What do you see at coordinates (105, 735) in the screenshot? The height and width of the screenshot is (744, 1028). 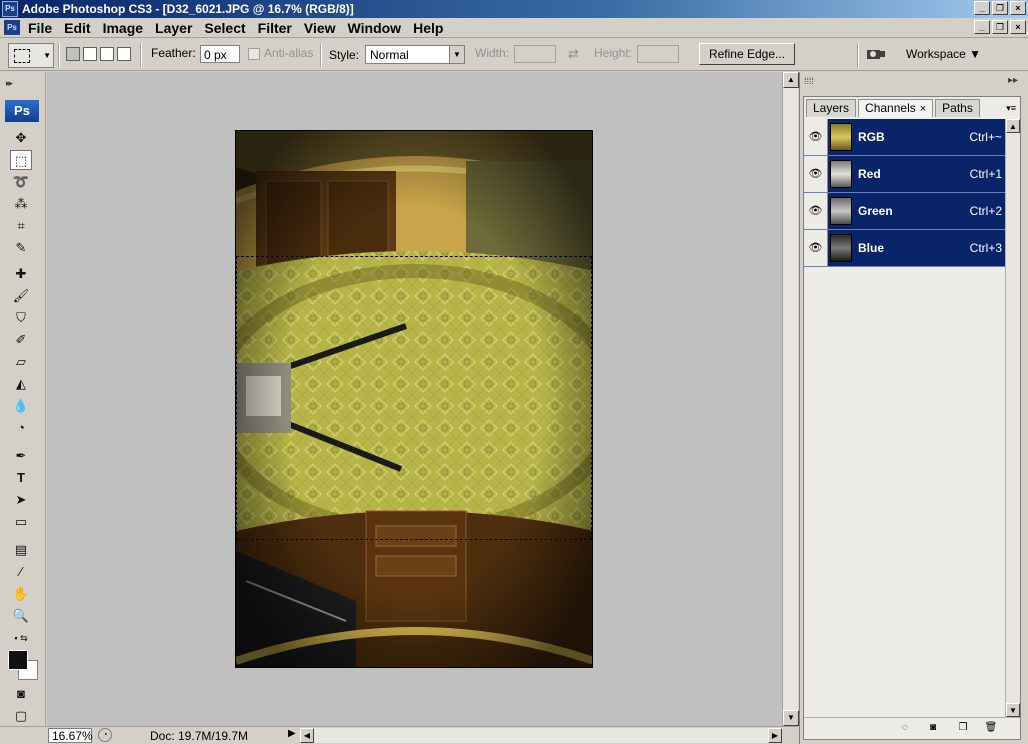 I see `bridge-status-icon: ◔` at bounding box center [105, 735].